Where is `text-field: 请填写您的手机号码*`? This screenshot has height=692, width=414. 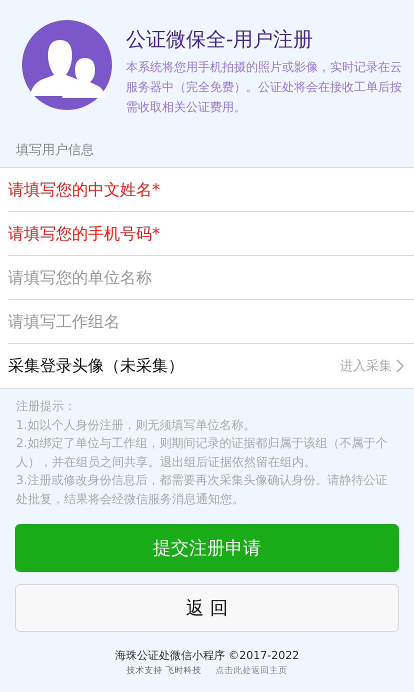 text-field: 请填写您的手机号码* is located at coordinates (206, 233).